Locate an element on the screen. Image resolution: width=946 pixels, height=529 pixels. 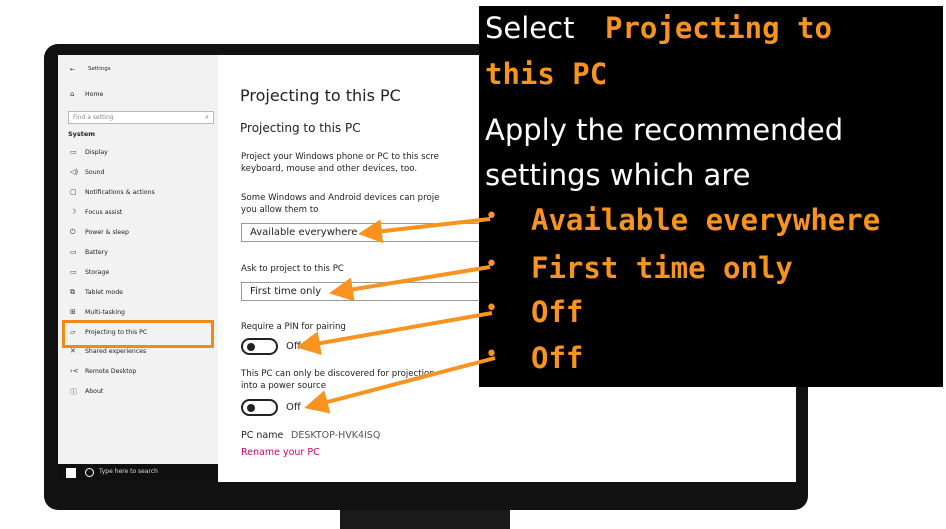
description-line-2: keyboard, mouse and other devices, too. is located at coordinates (329, 169).